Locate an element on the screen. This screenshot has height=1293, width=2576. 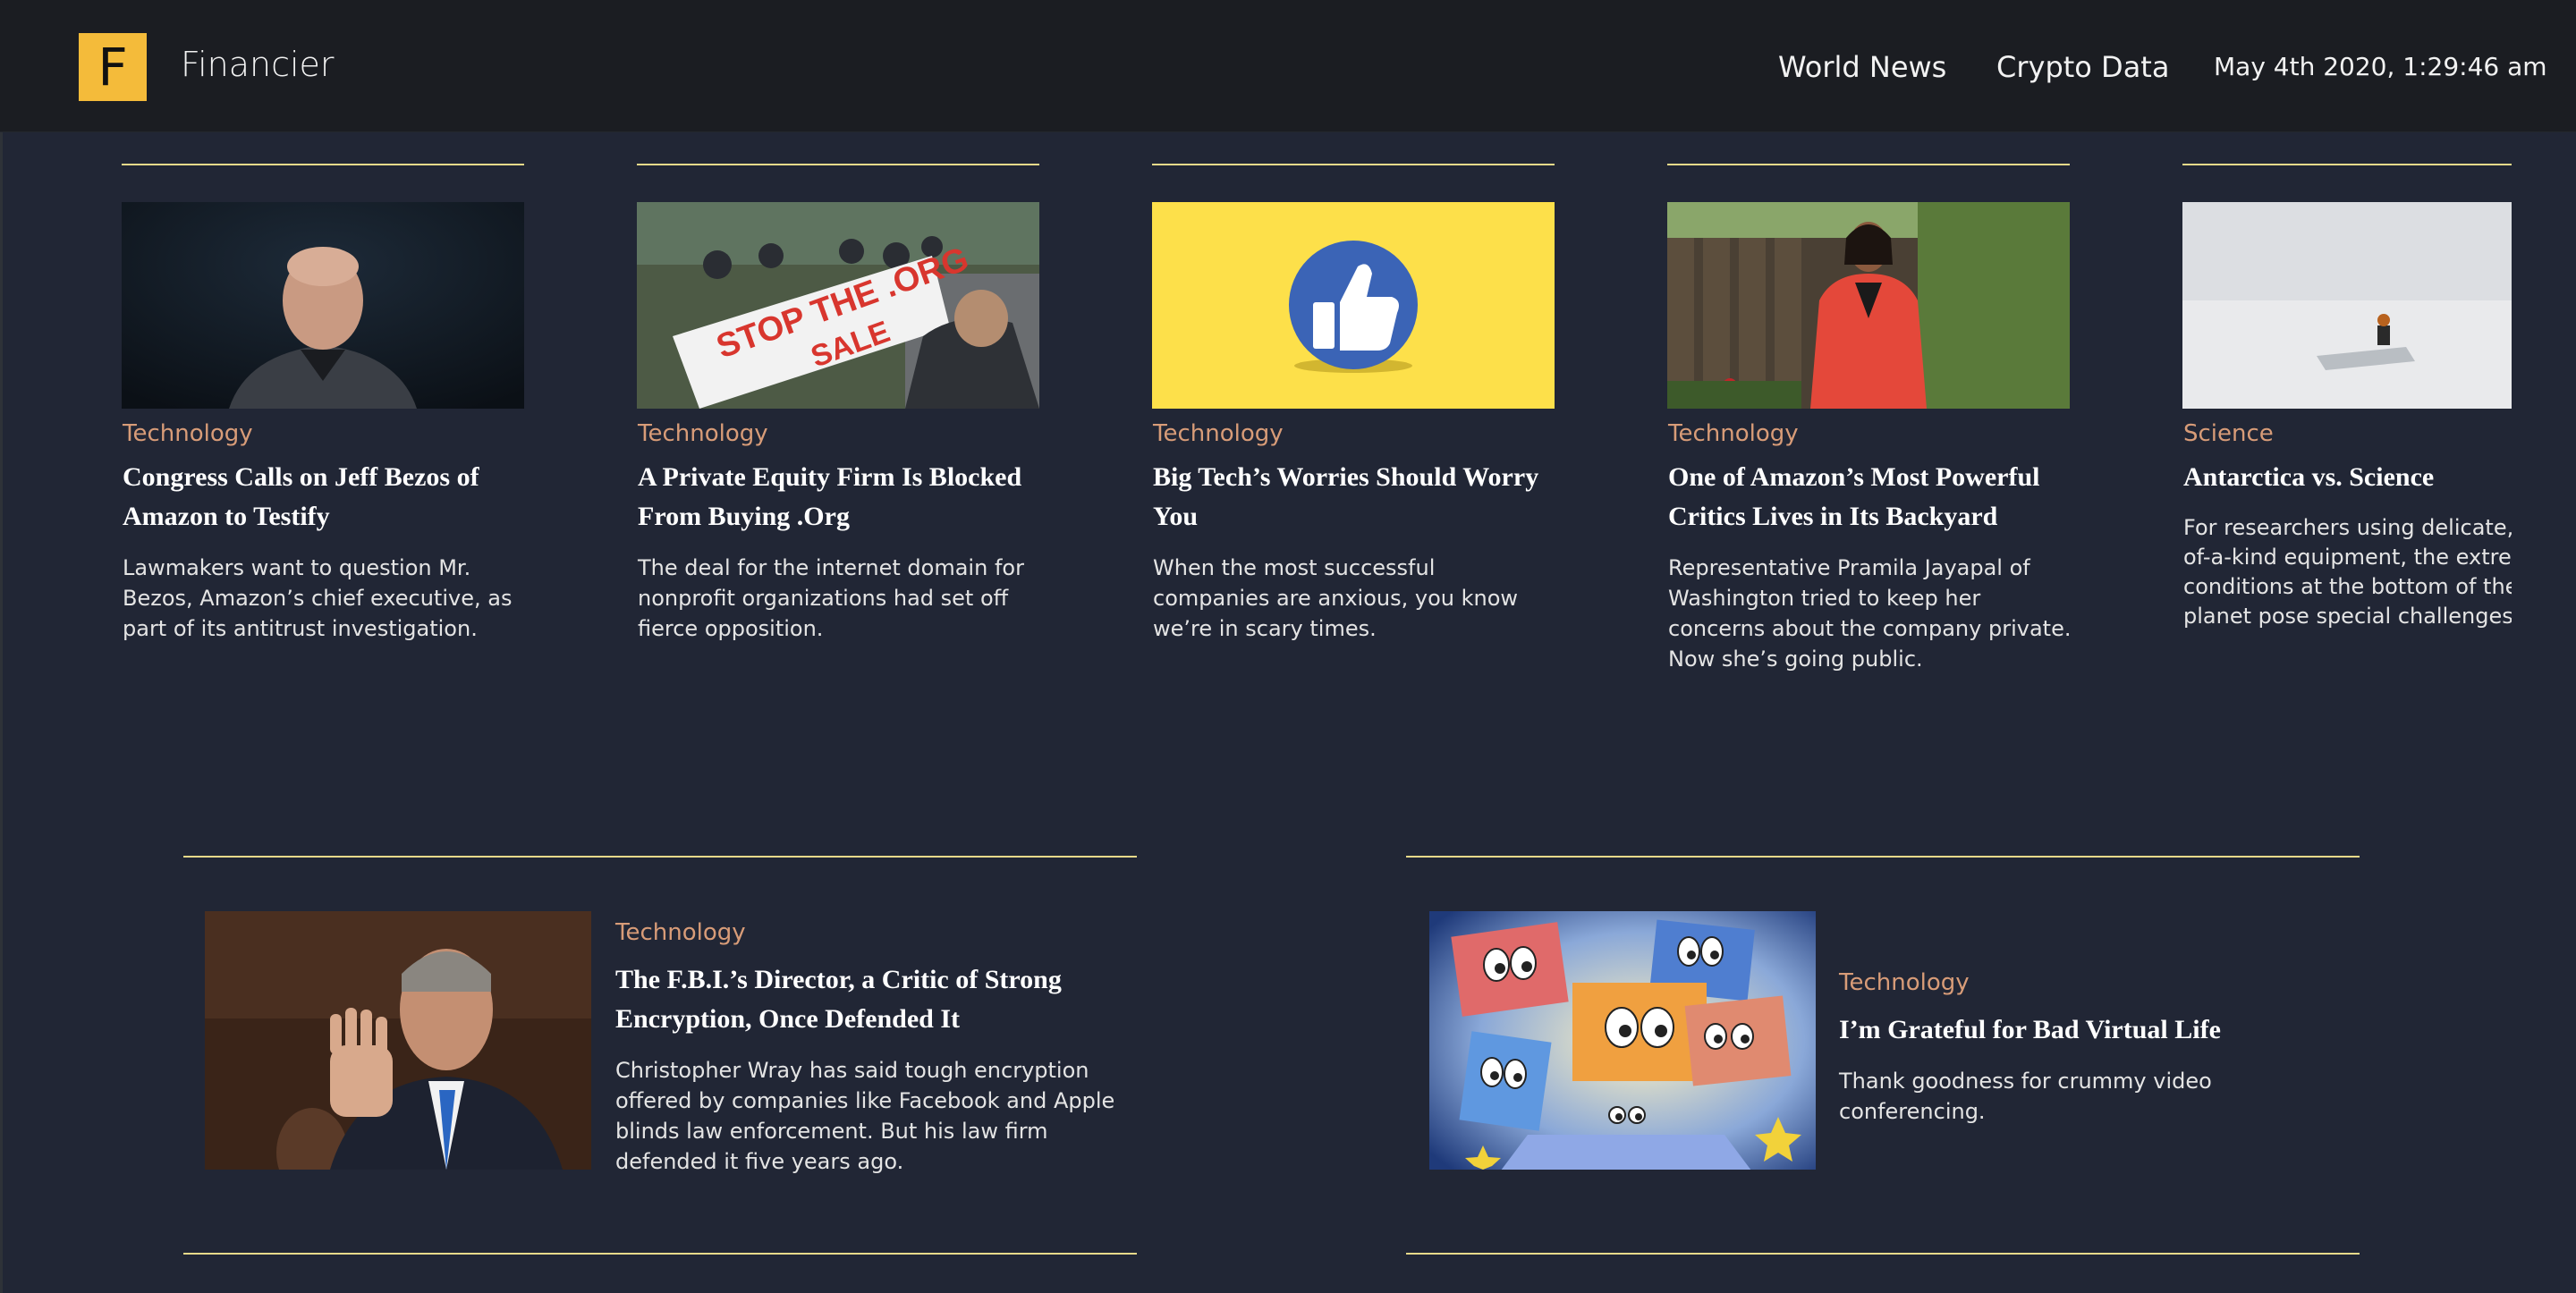
article-title: I’m Grateful for Bad Virtual Life is located at coordinates (2030, 1030).